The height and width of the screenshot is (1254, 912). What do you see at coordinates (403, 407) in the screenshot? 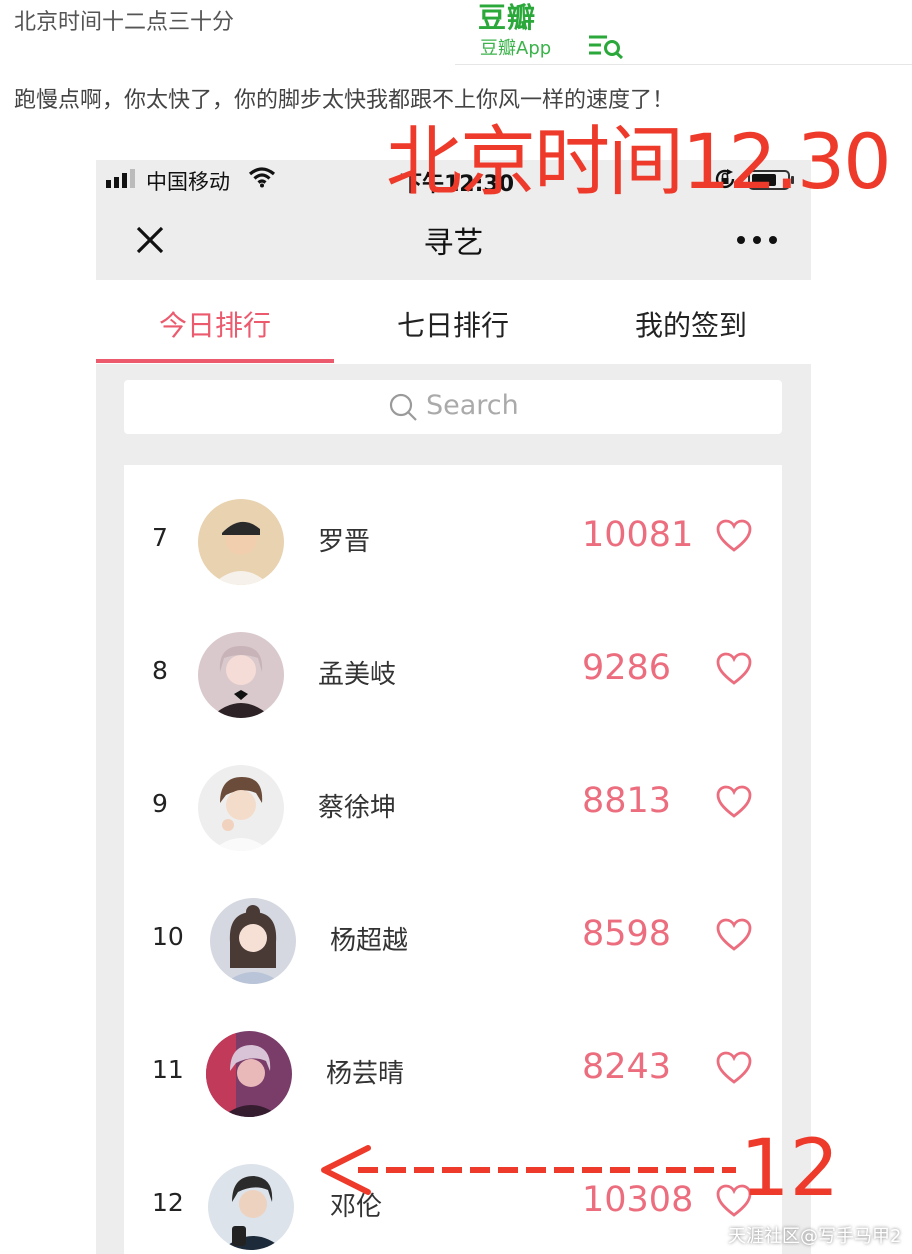
I see `search-icon` at bounding box center [403, 407].